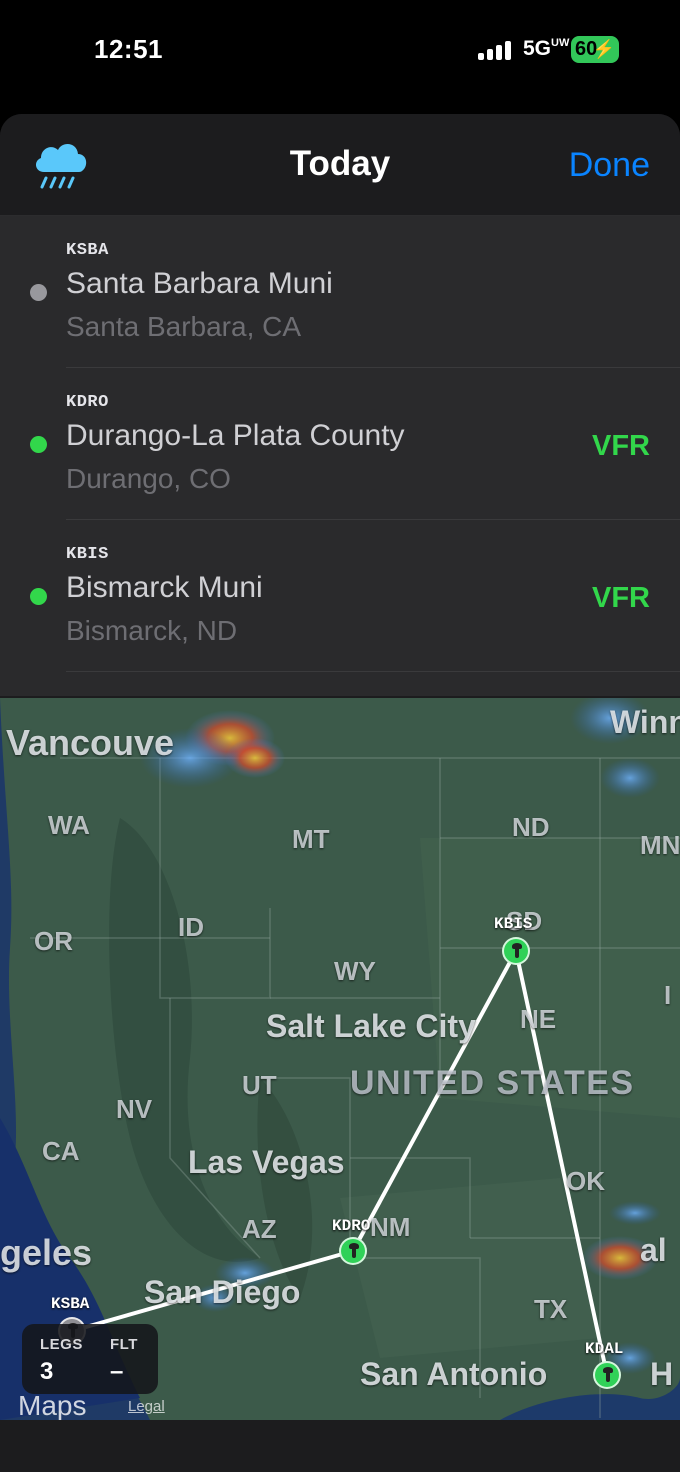 The width and height of the screenshot is (680, 1472). Describe the element at coordinates (353, 1251) in the screenshot. I see `waypoint-pin-kdro` at that location.